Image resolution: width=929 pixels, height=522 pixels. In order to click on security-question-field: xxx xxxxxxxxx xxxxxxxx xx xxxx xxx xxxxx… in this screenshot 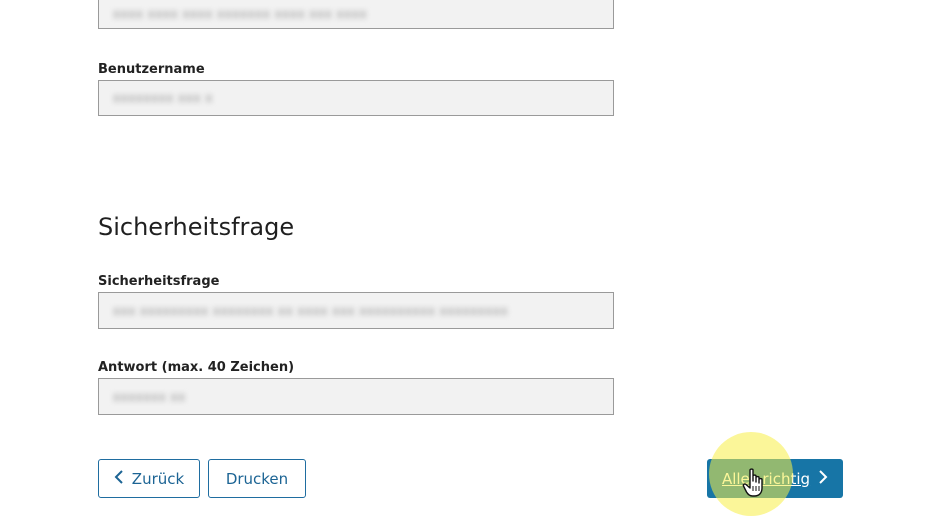, I will do `click(356, 310)`.